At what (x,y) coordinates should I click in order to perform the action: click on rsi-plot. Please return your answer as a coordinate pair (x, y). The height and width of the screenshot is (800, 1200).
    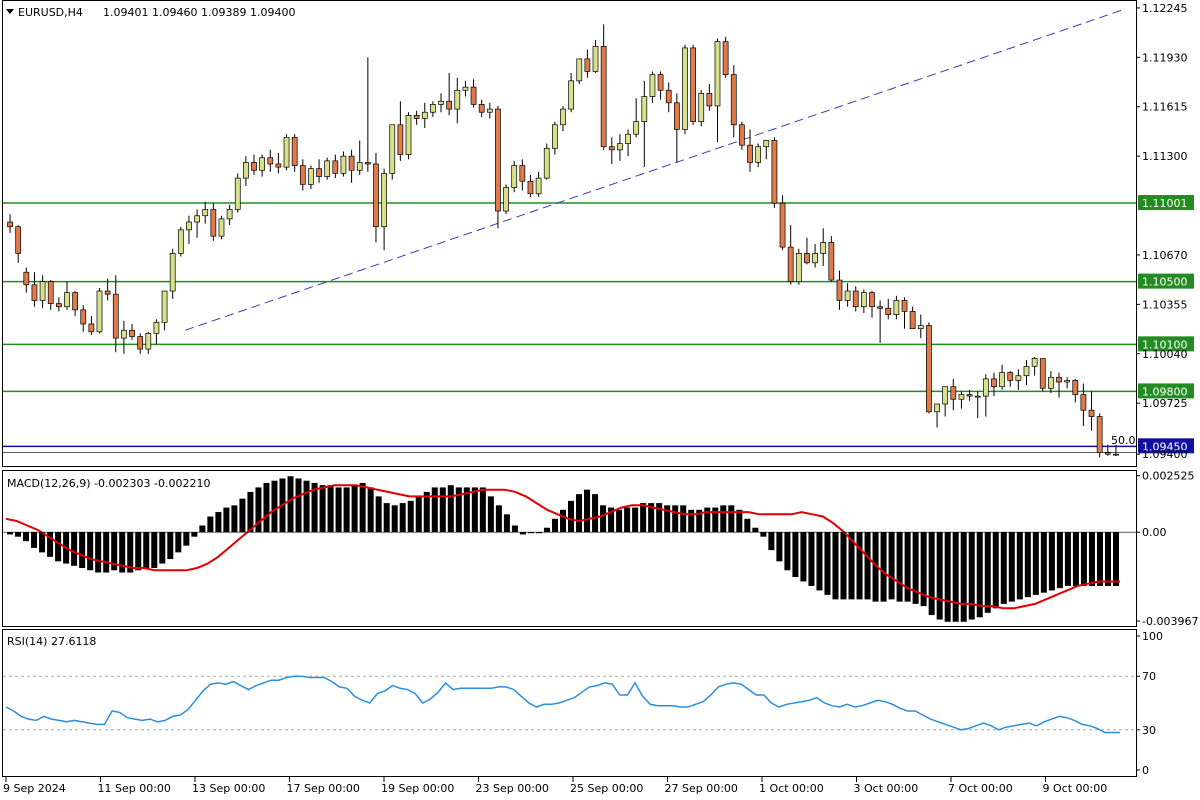
    Looking at the image, I should click on (569, 704).